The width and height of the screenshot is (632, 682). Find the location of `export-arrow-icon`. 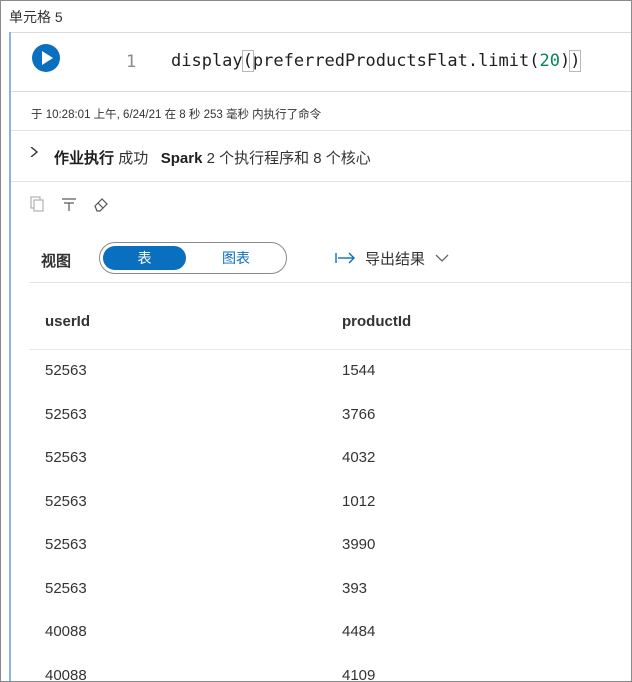

export-arrow-icon is located at coordinates (345, 258).